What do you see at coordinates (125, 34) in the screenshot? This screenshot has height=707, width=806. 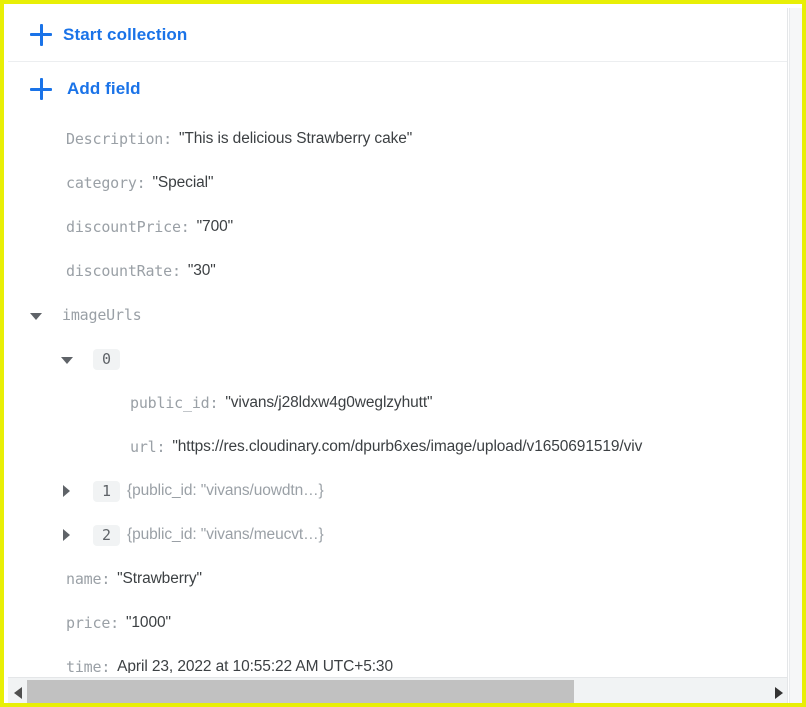 I see `start-collection-label: Start collection` at bounding box center [125, 34].